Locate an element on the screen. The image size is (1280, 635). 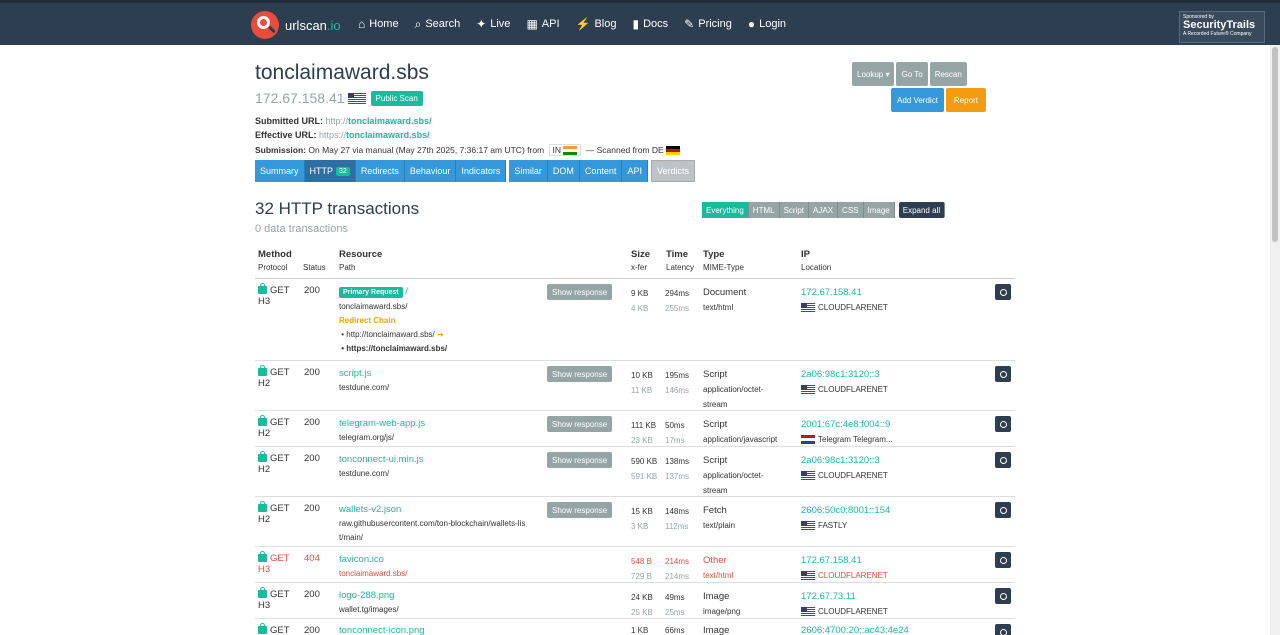
tab-indicators: Indicators is located at coordinates (481, 171).